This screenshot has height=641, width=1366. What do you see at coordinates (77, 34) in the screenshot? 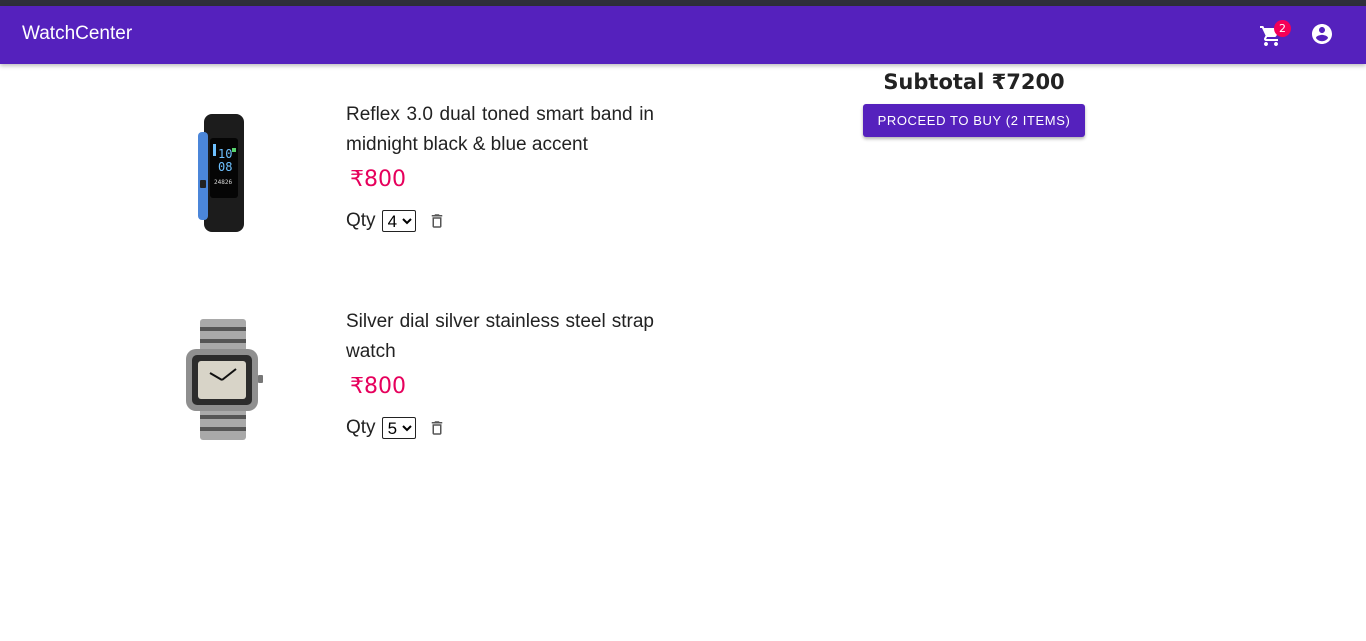
I see `app-title: WatchCenter` at bounding box center [77, 34].